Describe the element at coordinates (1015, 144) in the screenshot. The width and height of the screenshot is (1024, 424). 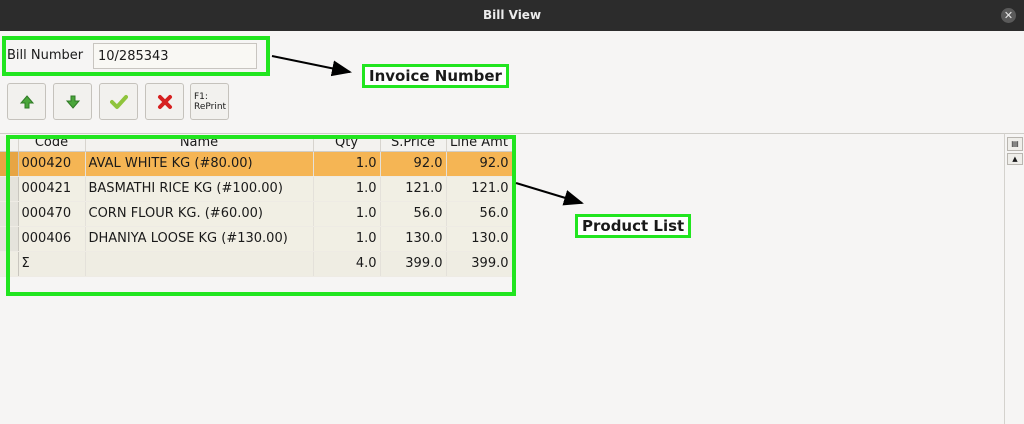
I see `column-chooser-icon: ▤` at that location.